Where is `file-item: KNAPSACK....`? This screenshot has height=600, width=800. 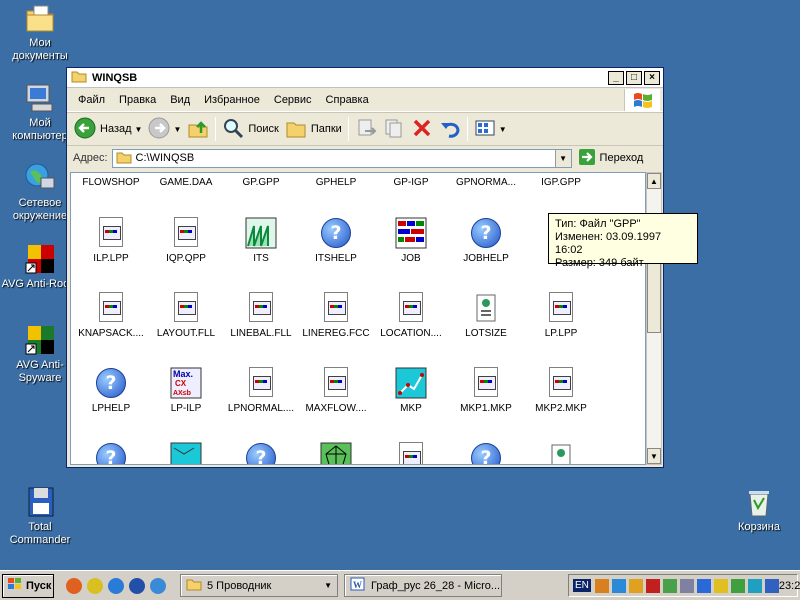
file-item: KNAPSACK.... is located at coordinates (111, 315).